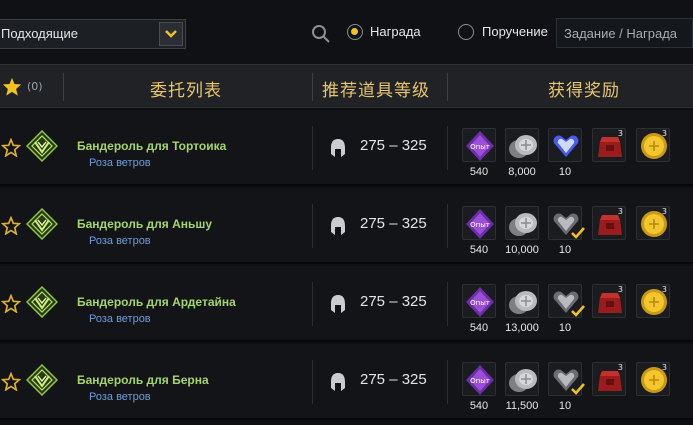 This screenshot has width=693, height=425. I want to click on commission-name: Бандероль для Аньшу, so click(145, 224).